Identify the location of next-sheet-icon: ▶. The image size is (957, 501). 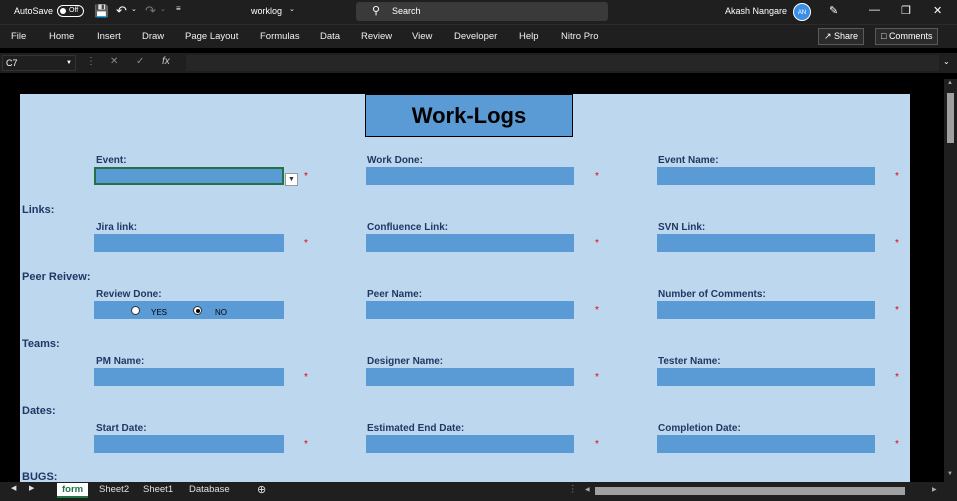
(31, 488).